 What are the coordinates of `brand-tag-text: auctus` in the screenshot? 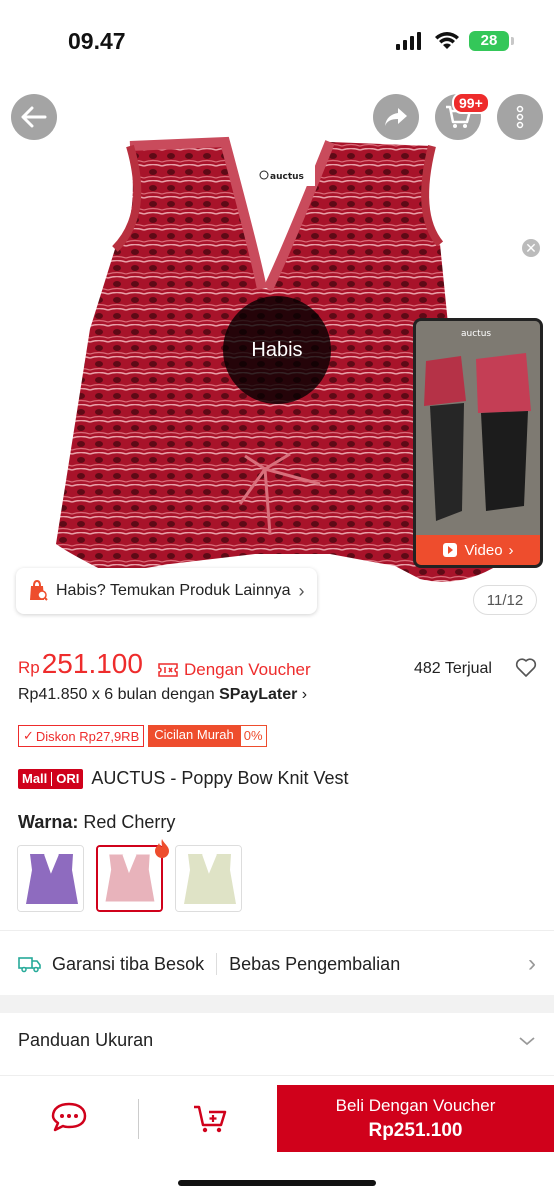 It's located at (287, 177).